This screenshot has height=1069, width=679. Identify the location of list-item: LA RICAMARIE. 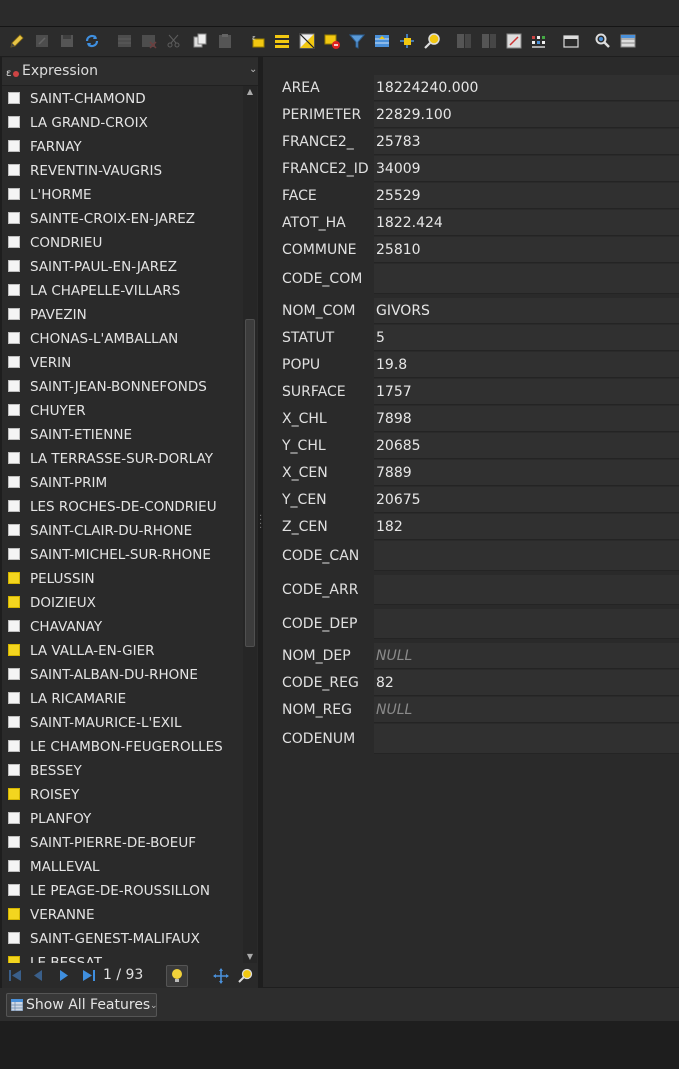
(122, 699).